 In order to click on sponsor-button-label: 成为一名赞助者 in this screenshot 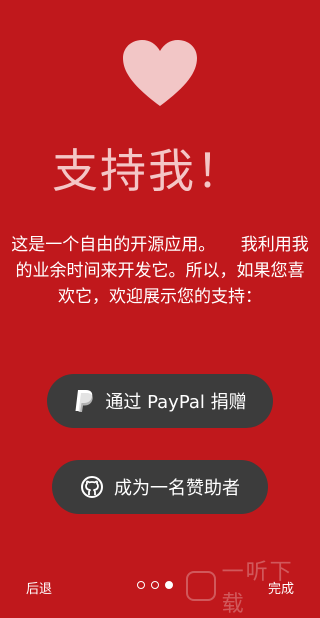, I will do `click(177, 488)`.